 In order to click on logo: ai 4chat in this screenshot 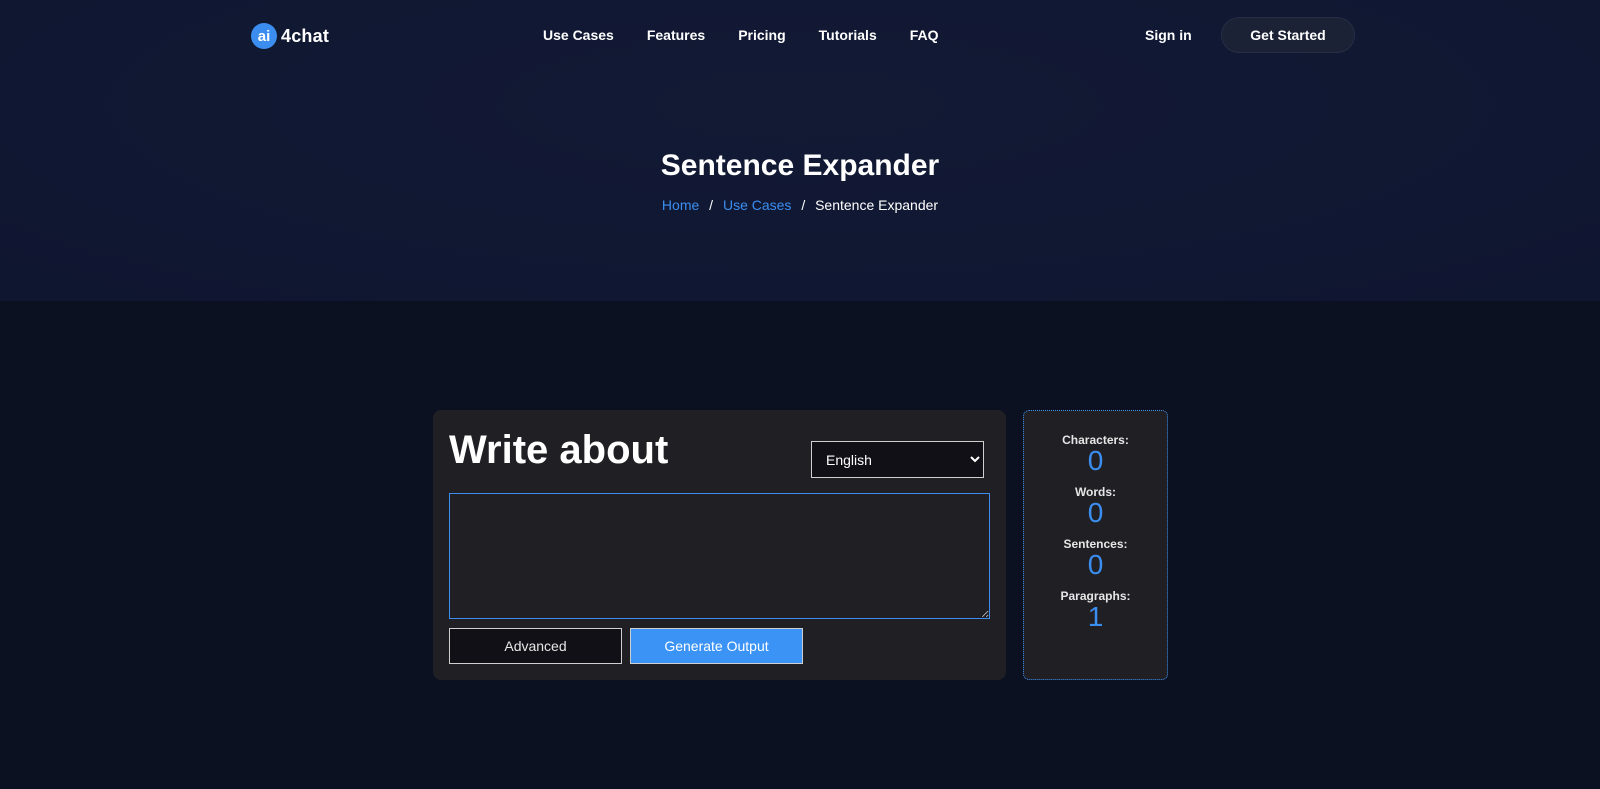, I will do `click(290, 36)`.